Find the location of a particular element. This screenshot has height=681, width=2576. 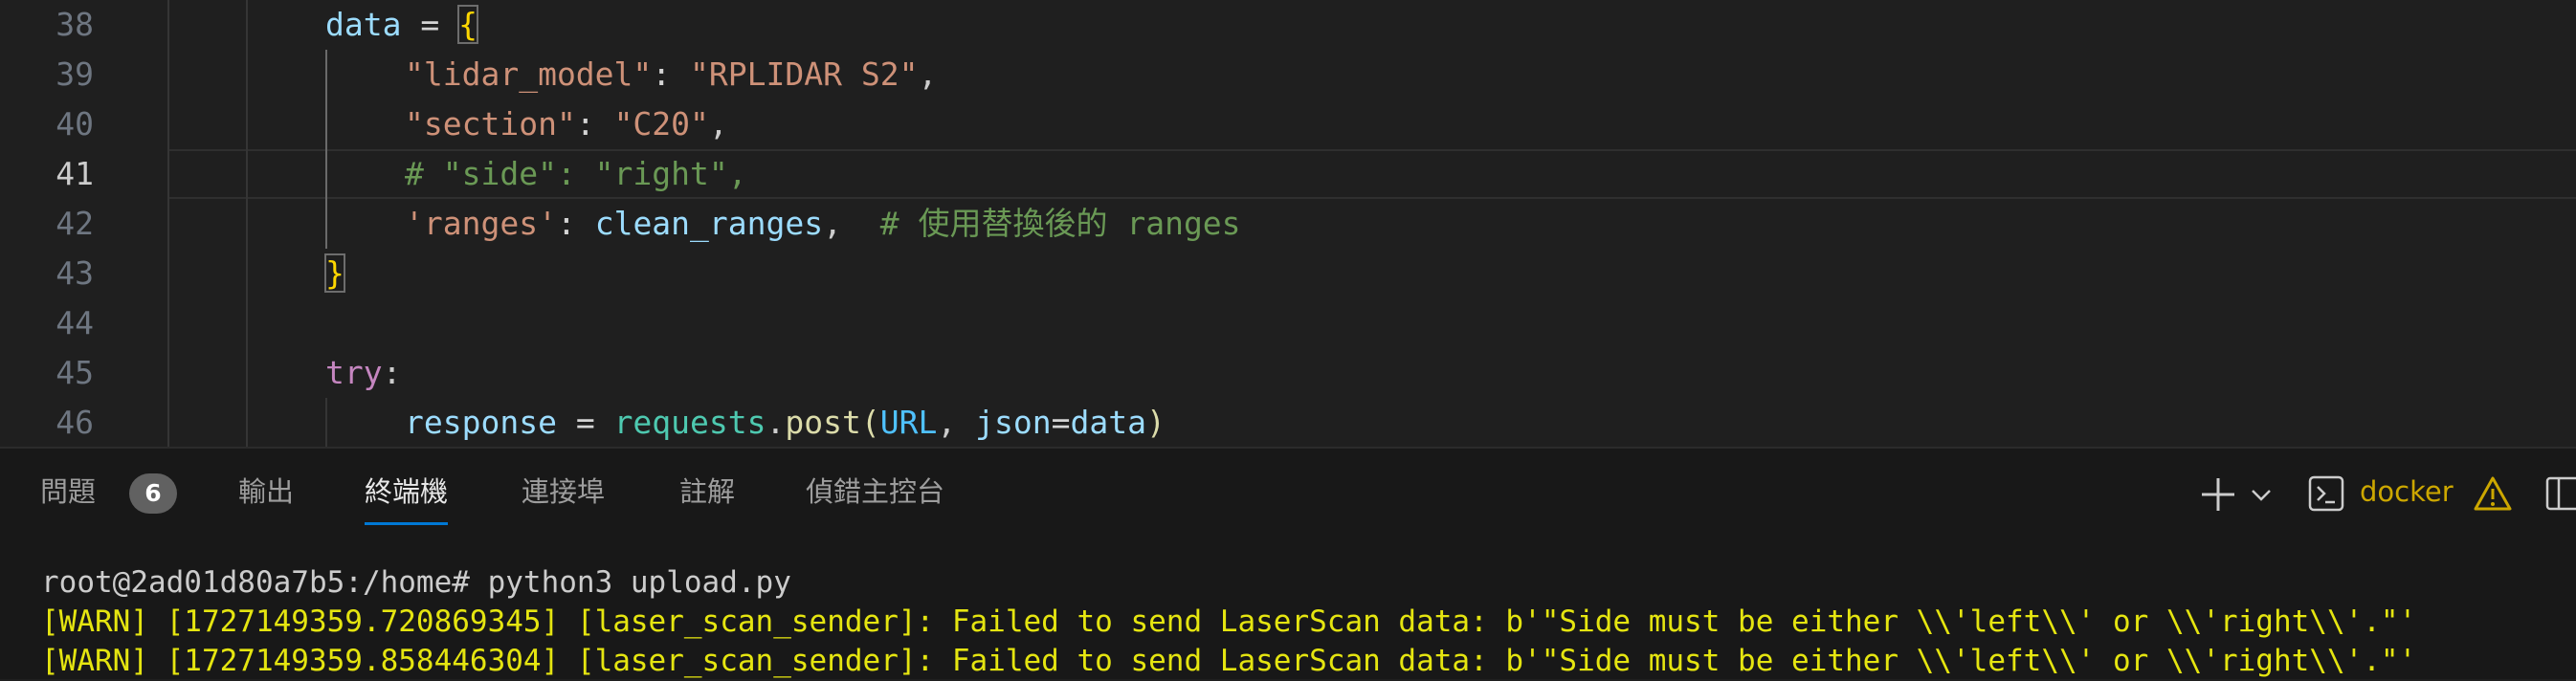

tab-label: 偵錯主控台 is located at coordinates (875, 491).